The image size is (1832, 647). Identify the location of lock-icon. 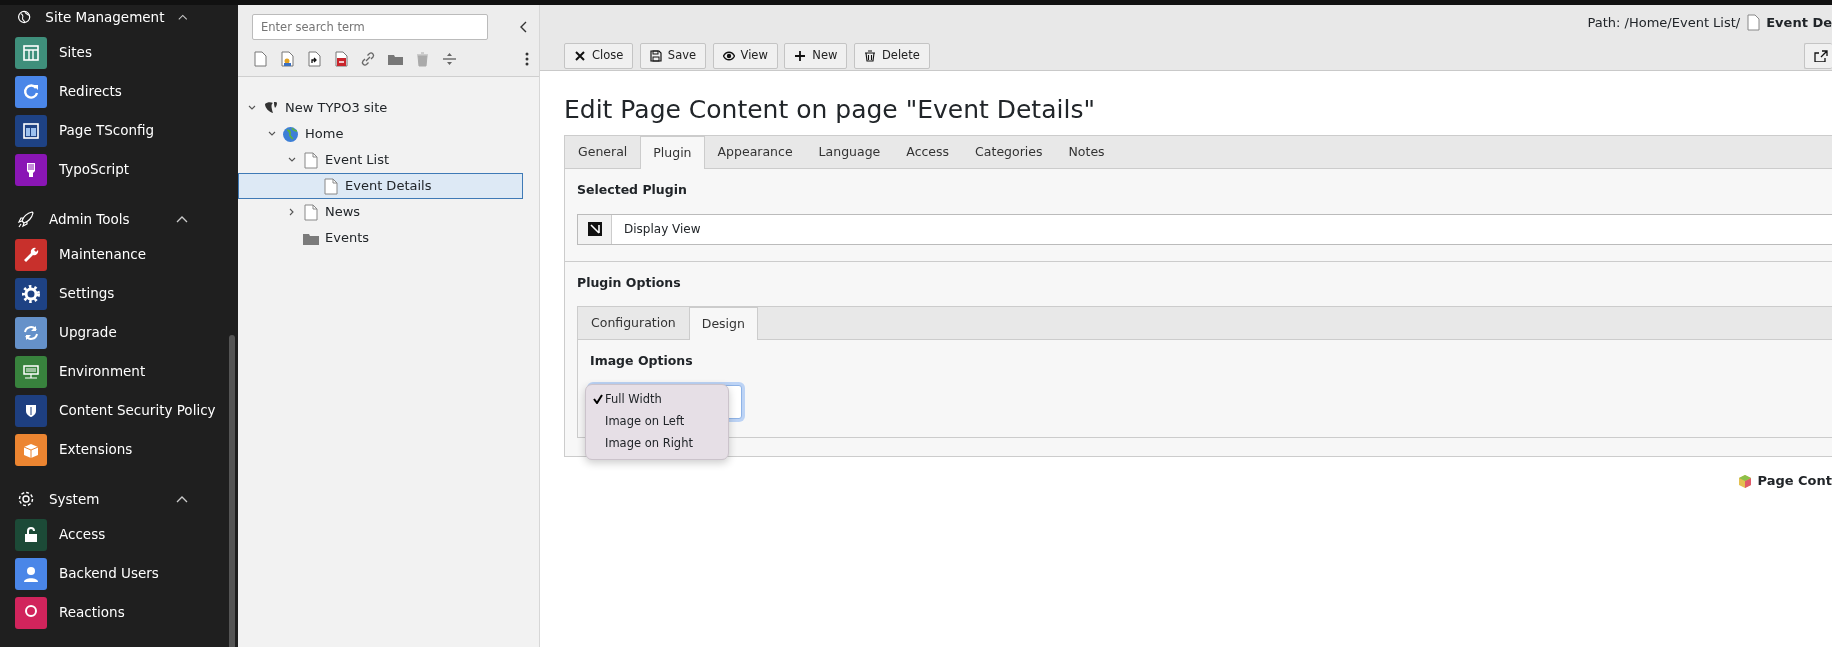
(31, 534).